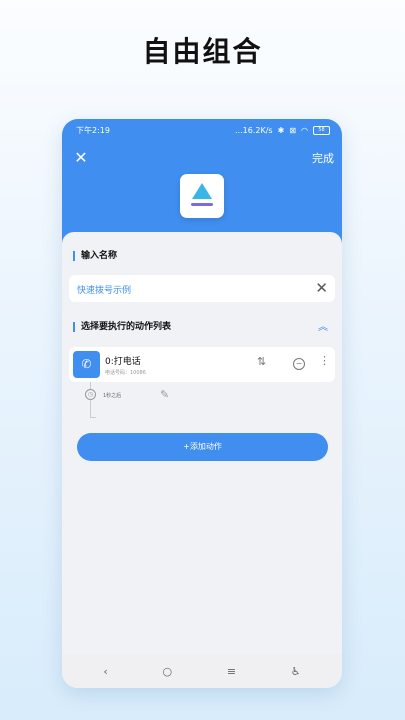  Describe the element at coordinates (304, 130) in the screenshot. I see `wifi-icon: ◠` at that location.